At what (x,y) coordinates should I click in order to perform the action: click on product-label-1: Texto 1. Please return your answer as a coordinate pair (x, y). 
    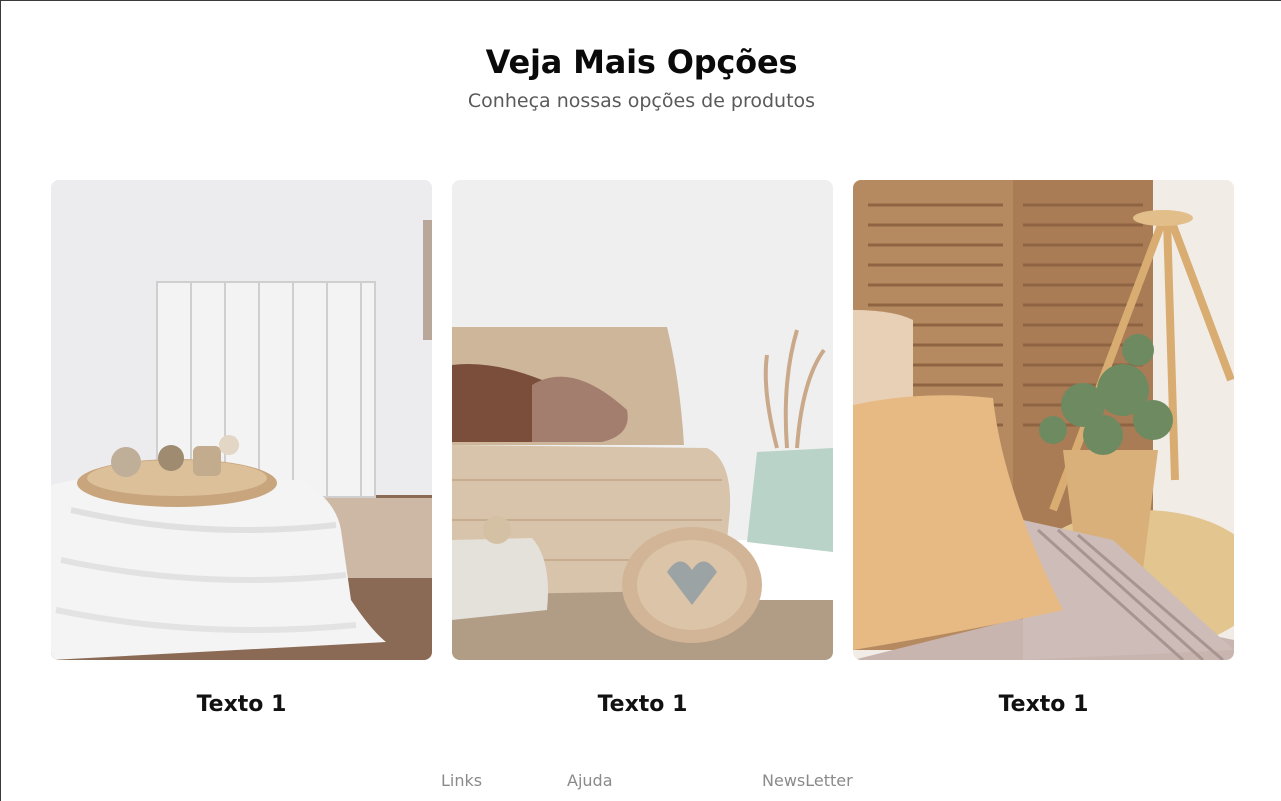
    Looking at the image, I should click on (241, 704).